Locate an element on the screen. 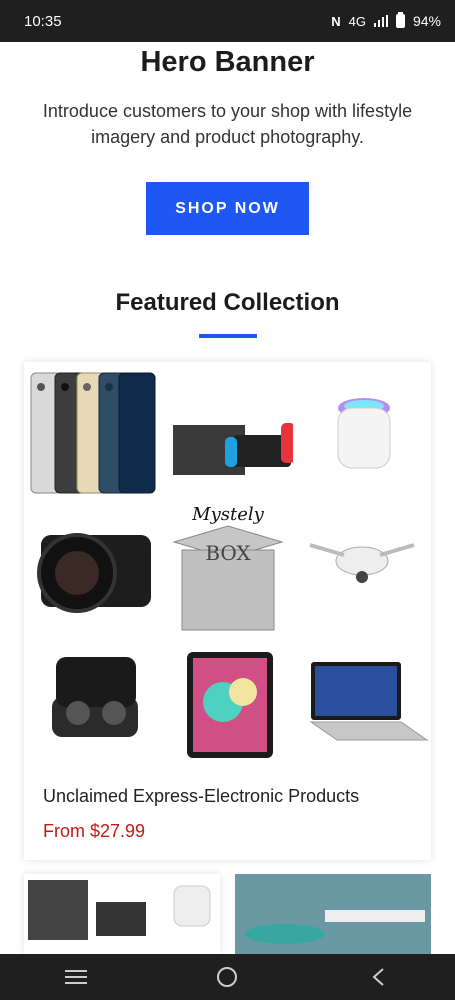  navigation-bar is located at coordinates (227, 977).